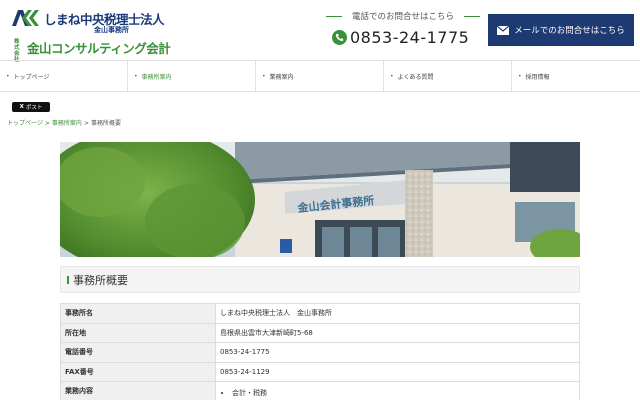 This screenshot has width=640, height=400. I want to click on service-list: 会計・税務, so click(397, 393).